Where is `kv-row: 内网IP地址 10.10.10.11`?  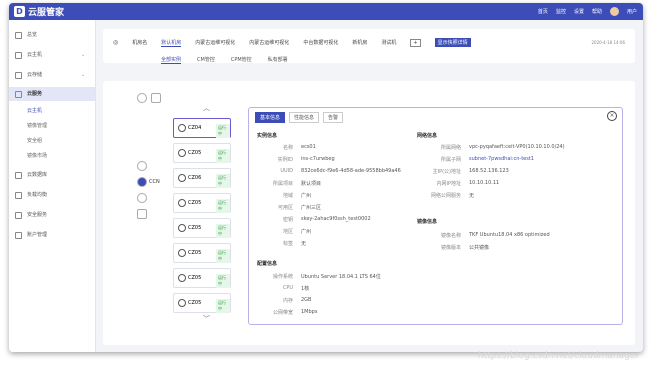 kv-row: 内网IP地址 10.10.10.11 is located at coordinates (468, 183).